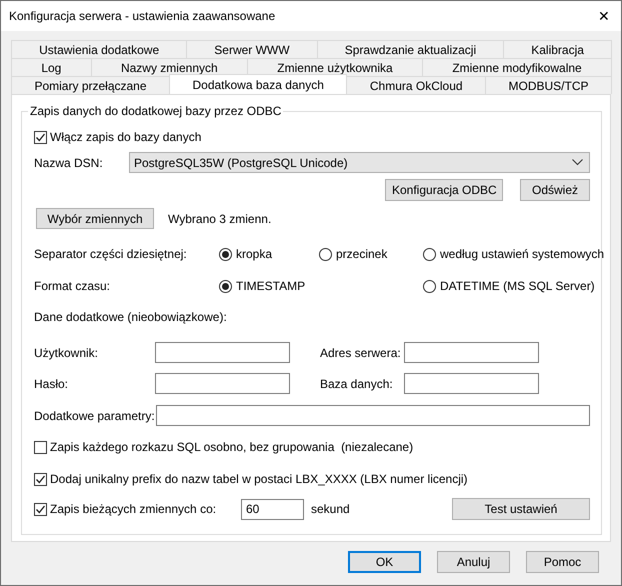 Image resolution: width=622 pixels, height=586 pixels. I want to click on dialog-button: Pomoc, so click(562, 562).